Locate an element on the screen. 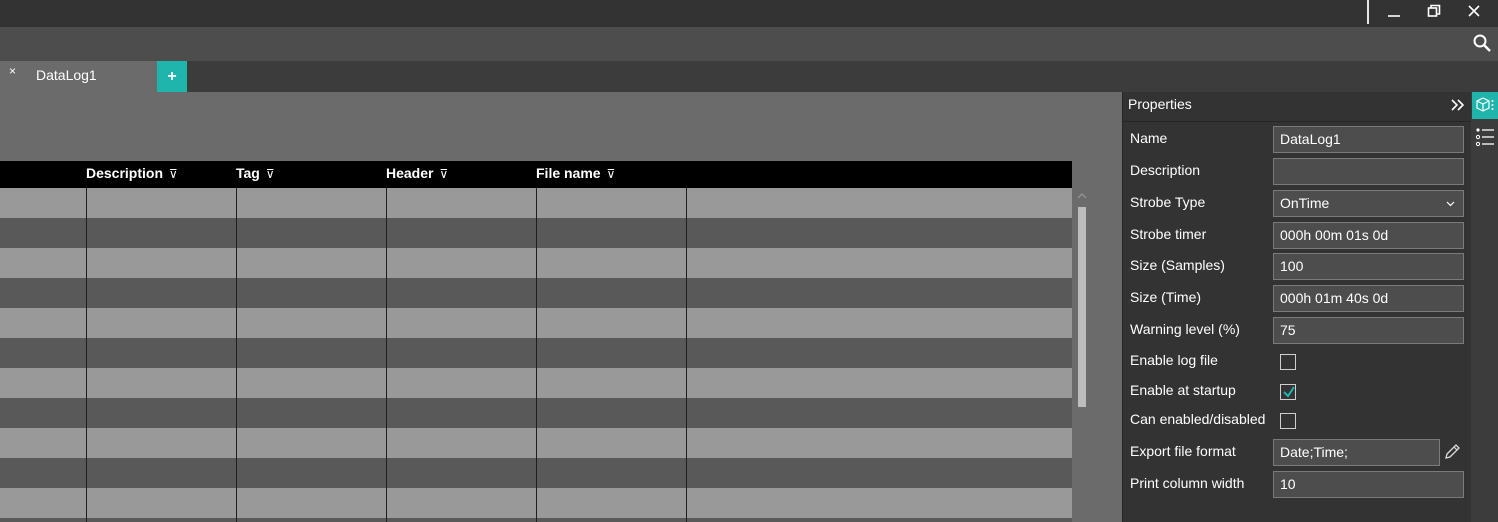 The image size is (1498, 522). title-bar is located at coordinates (749, 13).